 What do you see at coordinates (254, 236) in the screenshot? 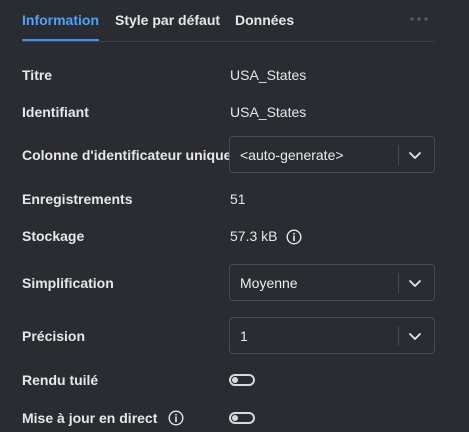
I see `stockage-value: 57.3 kB` at bounding box center [254, 236].